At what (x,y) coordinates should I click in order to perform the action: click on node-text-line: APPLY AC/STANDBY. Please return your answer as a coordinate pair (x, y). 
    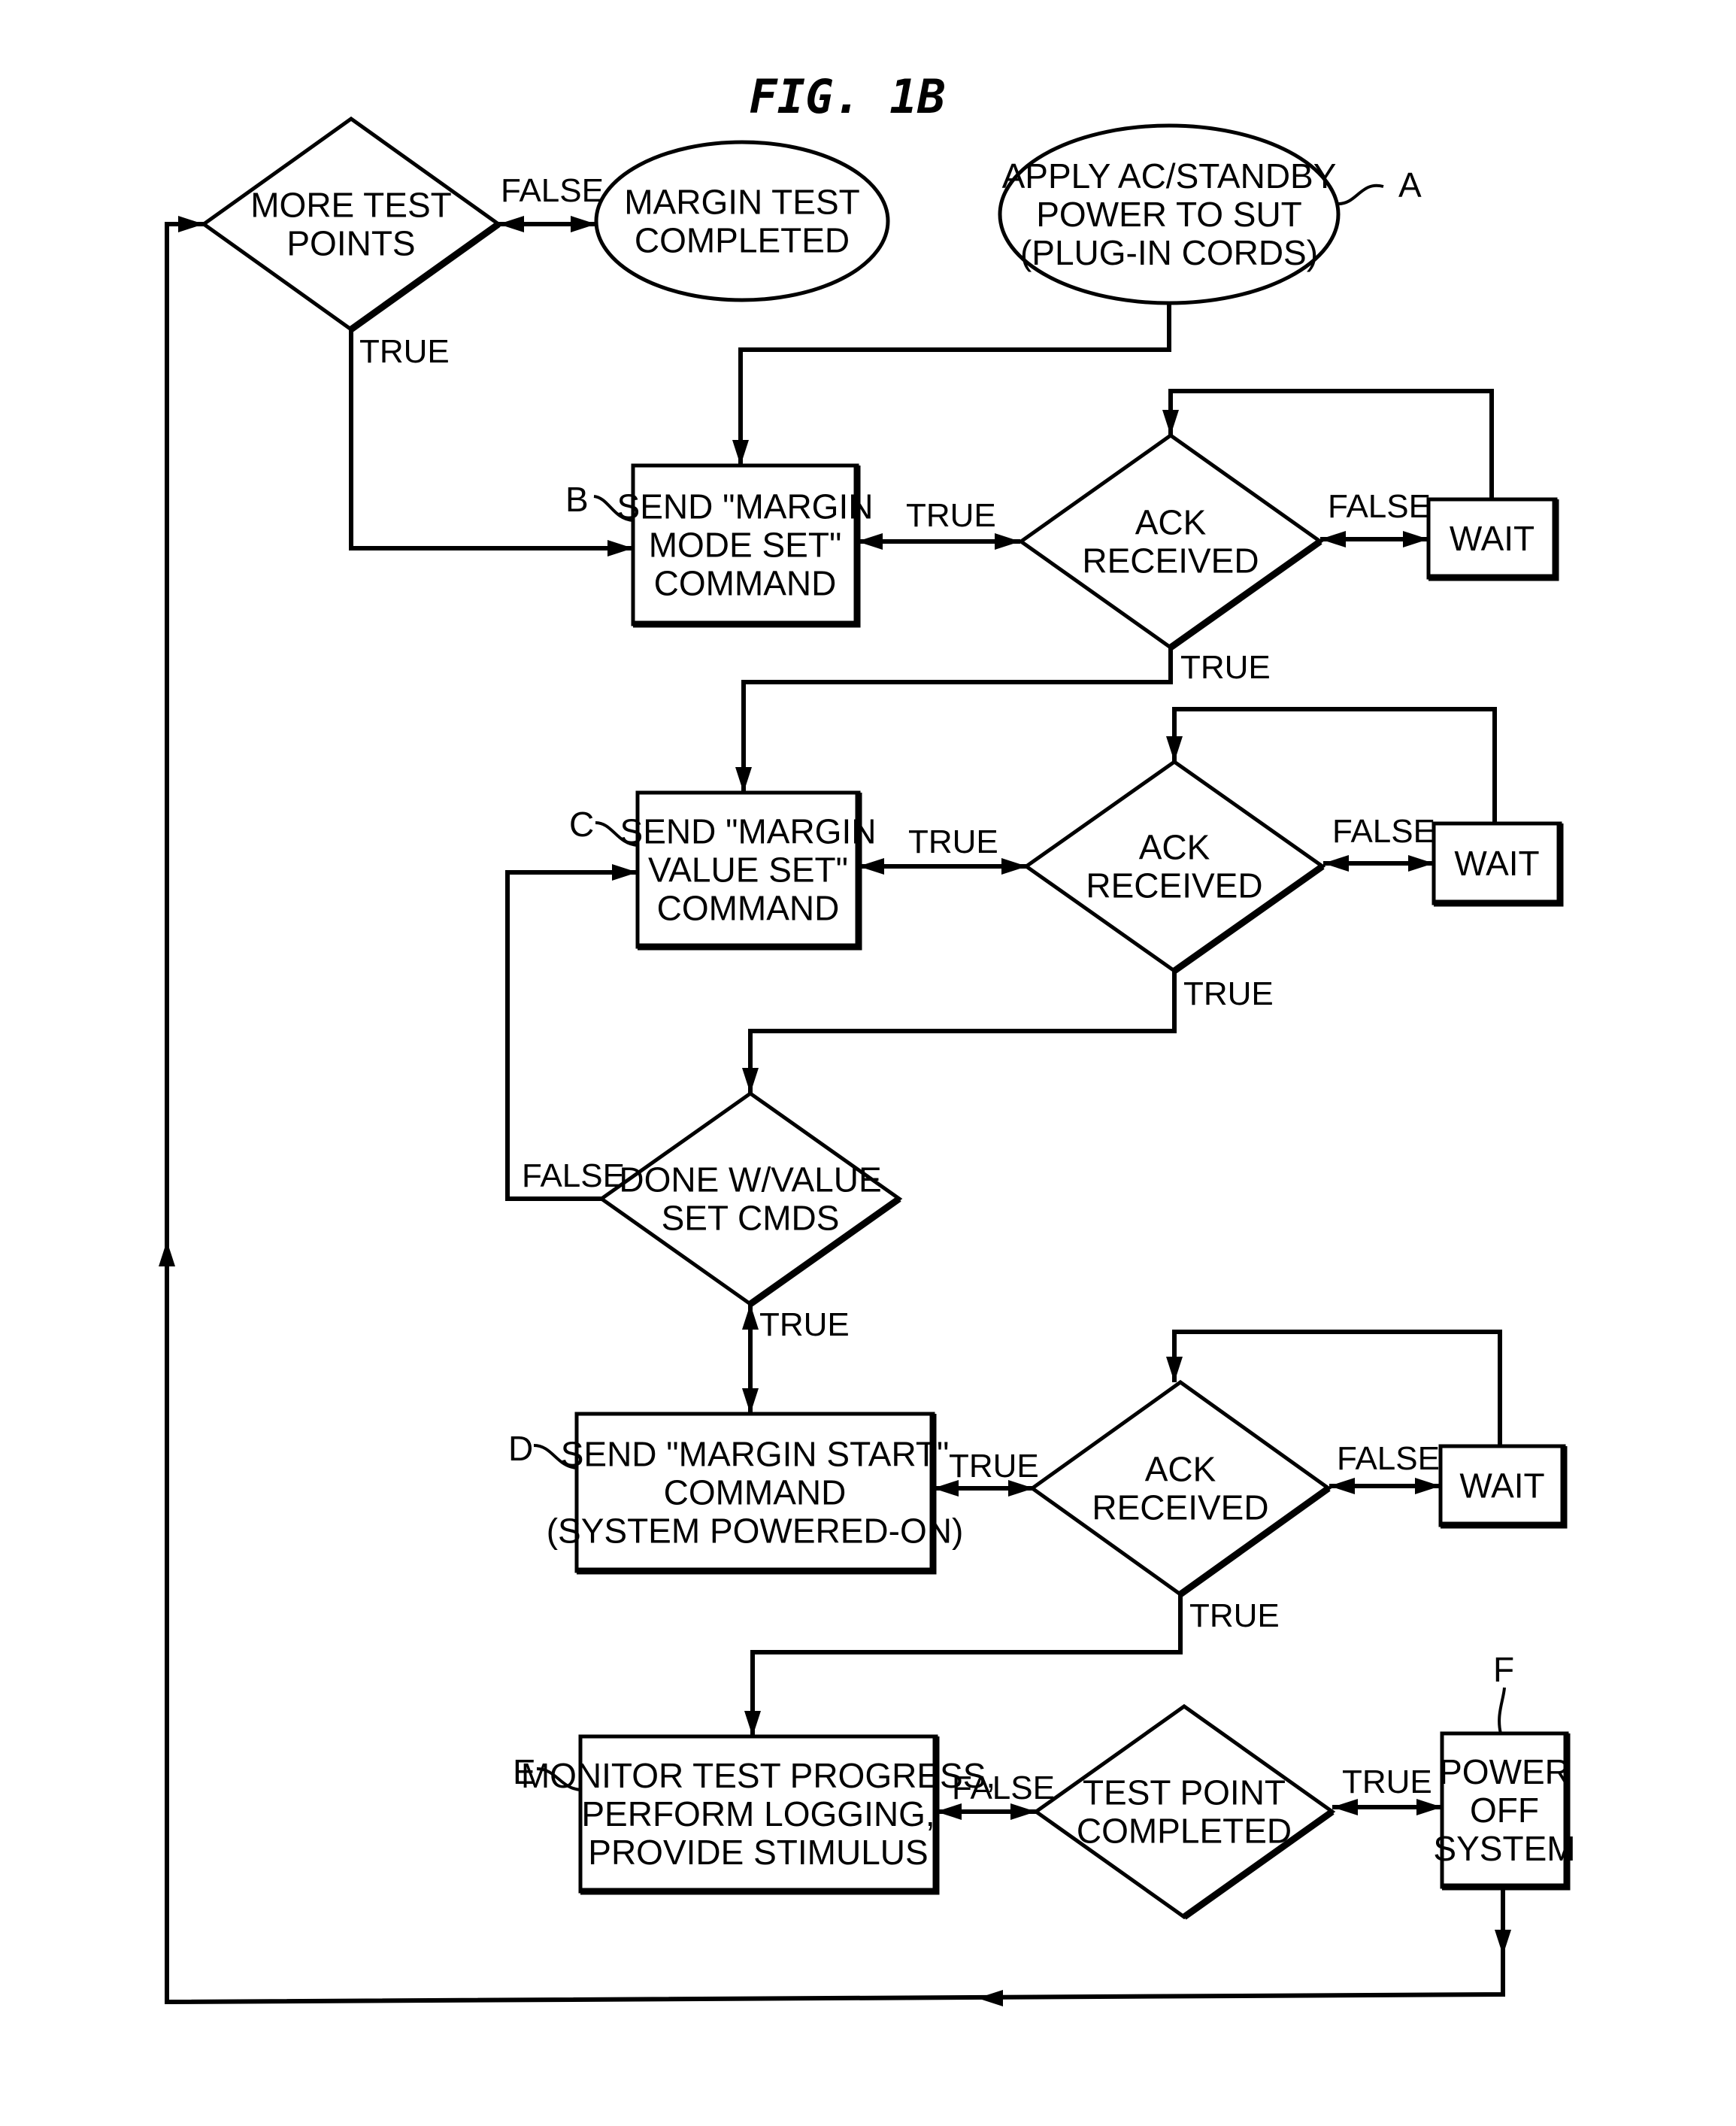
    Looking at the image, I should click on (1169, 176).